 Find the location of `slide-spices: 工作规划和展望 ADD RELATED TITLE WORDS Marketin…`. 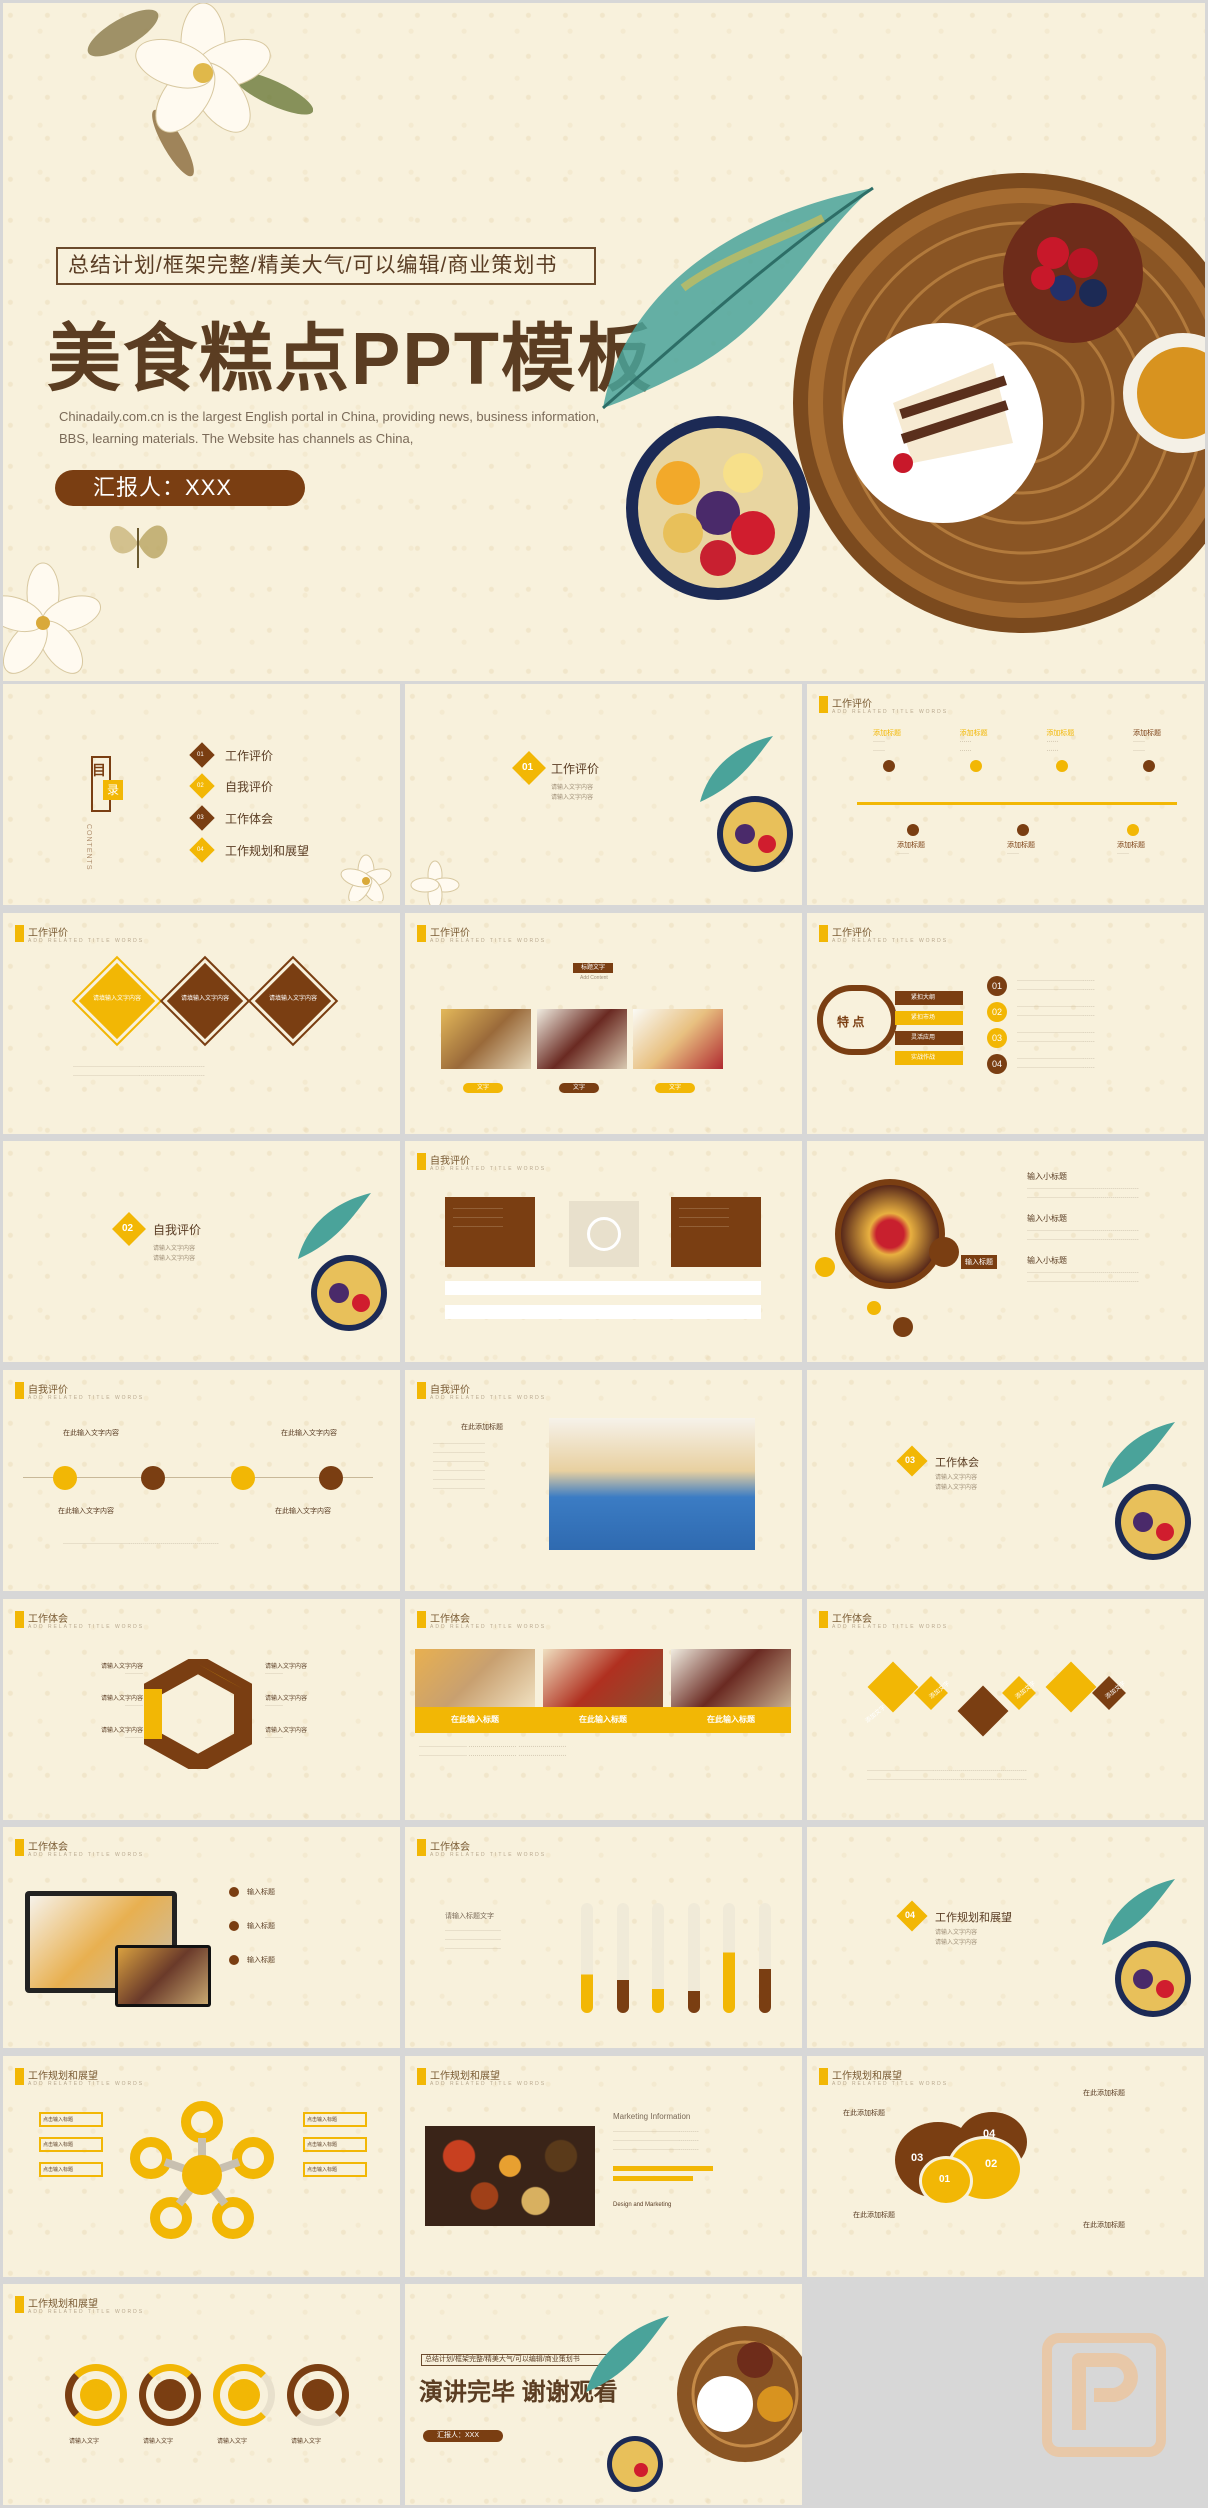

slide-spices: 工作规划和展望 ADD RELATED TITLE WORDS Marketin… is located at coordinates (603, 2166).